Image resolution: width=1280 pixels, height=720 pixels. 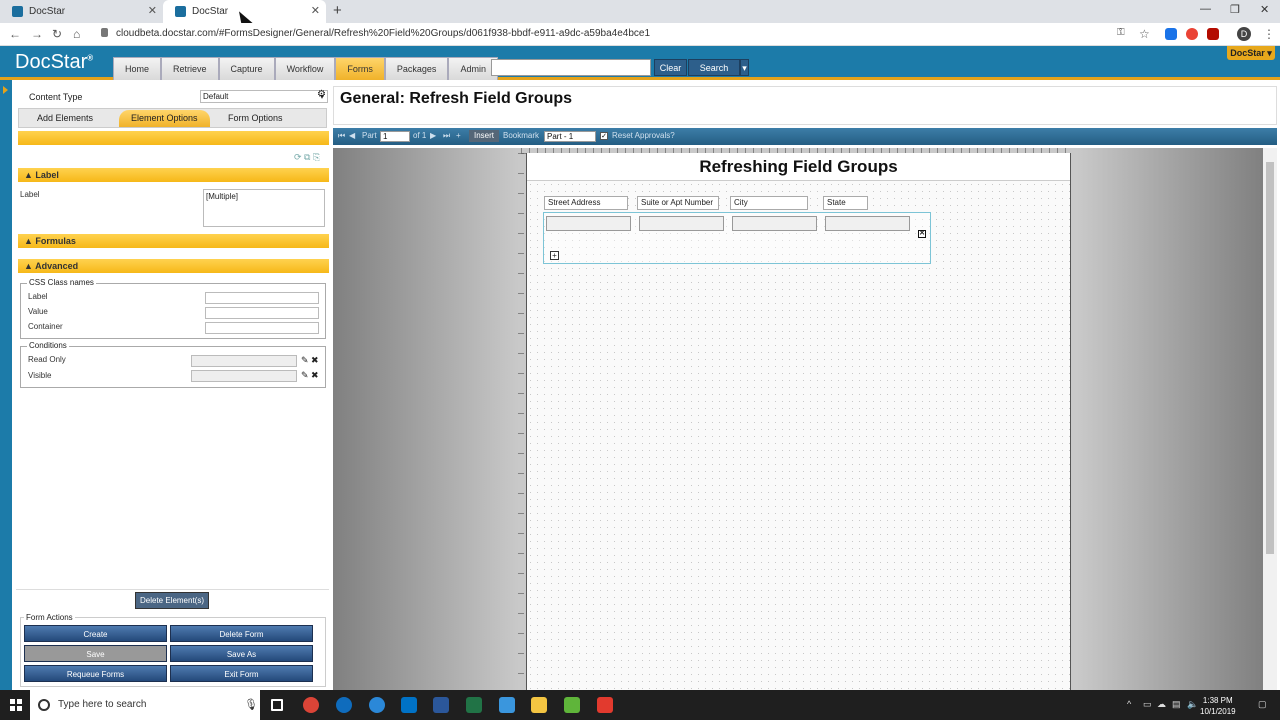 What do you see at coordinates (360, 68) in the screenshot?
I see `nav-forms: Forms` at bounding box center [360, 68].